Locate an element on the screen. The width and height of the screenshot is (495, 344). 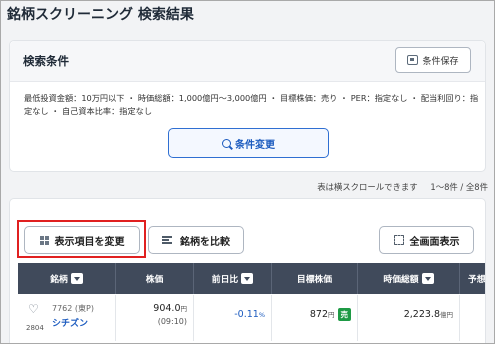
fullscreen-icon is located at coordinates (398, 240).